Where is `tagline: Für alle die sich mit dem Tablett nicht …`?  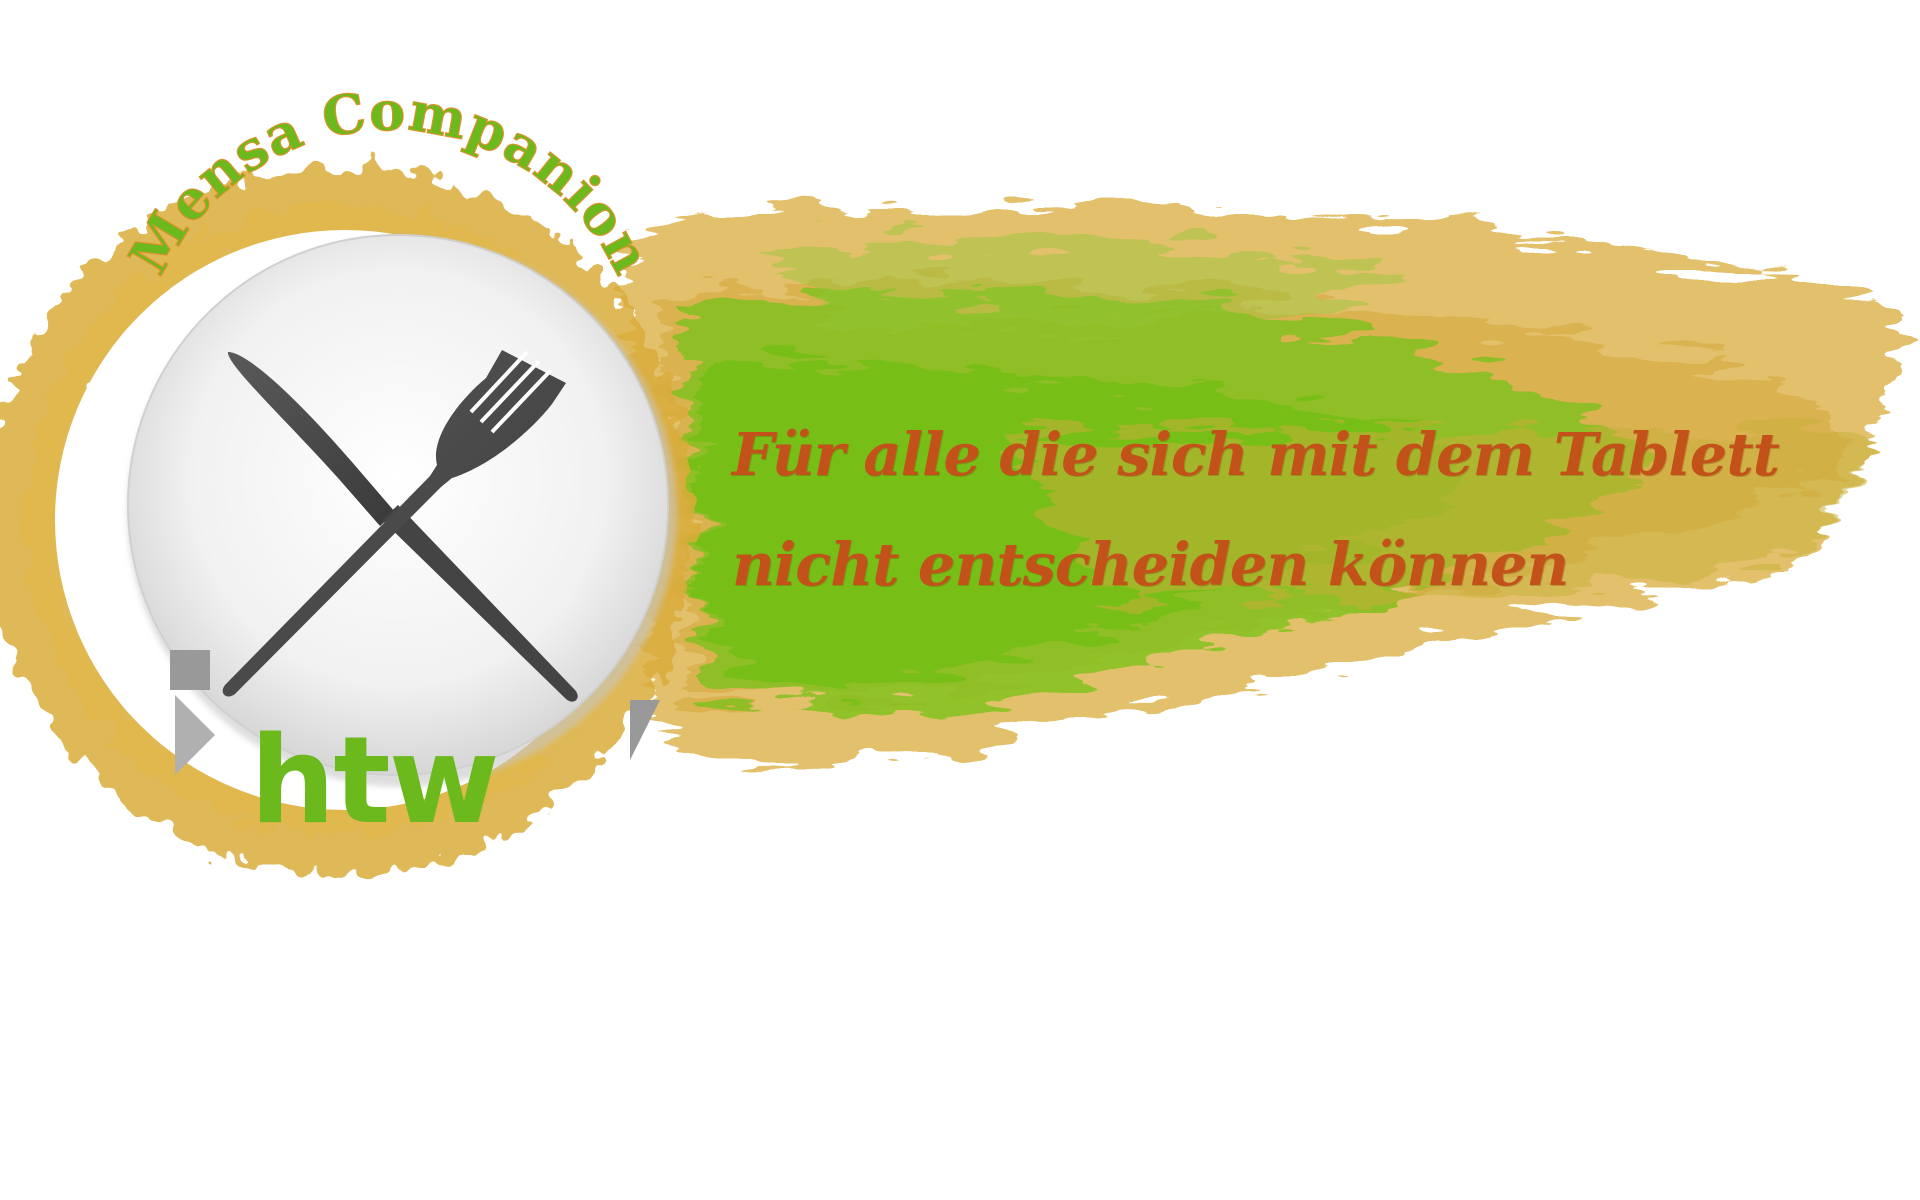
tagline: Für alle die sich mit dem Tablett nicht … is located at coordinates (1307, 510).